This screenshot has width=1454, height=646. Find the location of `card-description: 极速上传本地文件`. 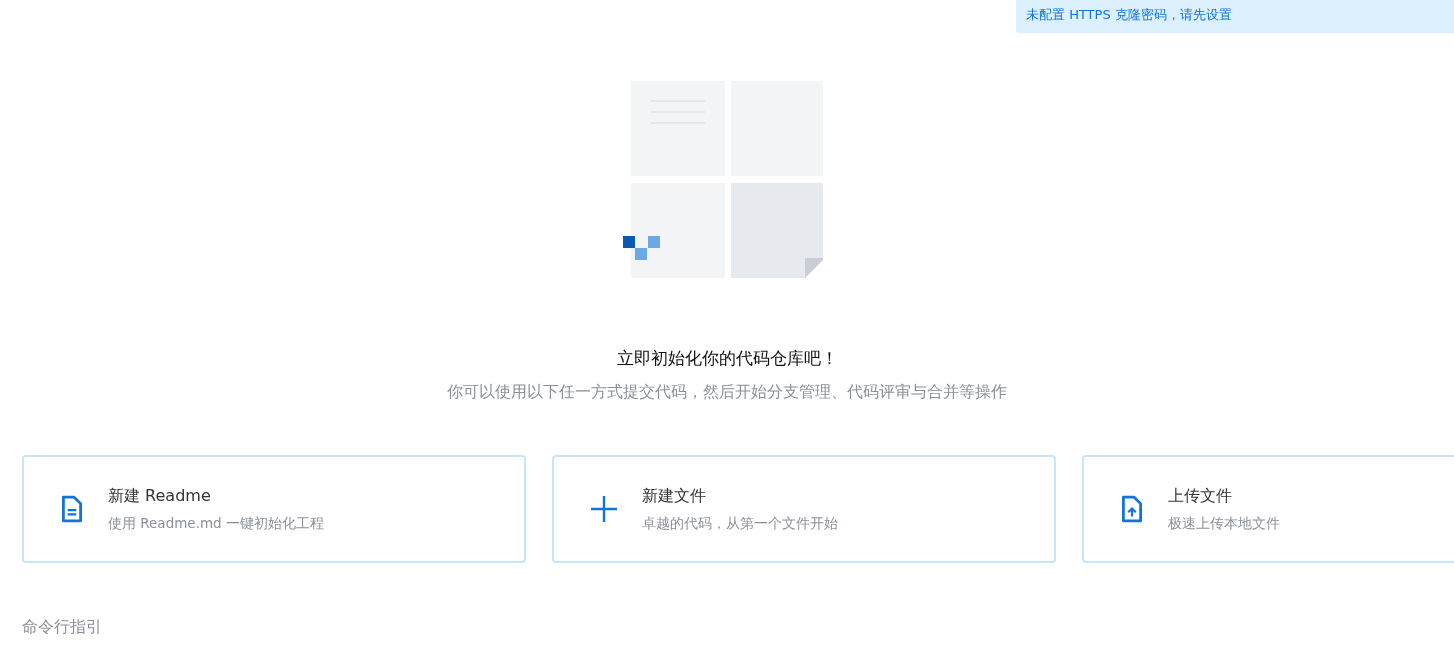

card-description: 极速上传本地文件 is located at coordinates (1224, 523).